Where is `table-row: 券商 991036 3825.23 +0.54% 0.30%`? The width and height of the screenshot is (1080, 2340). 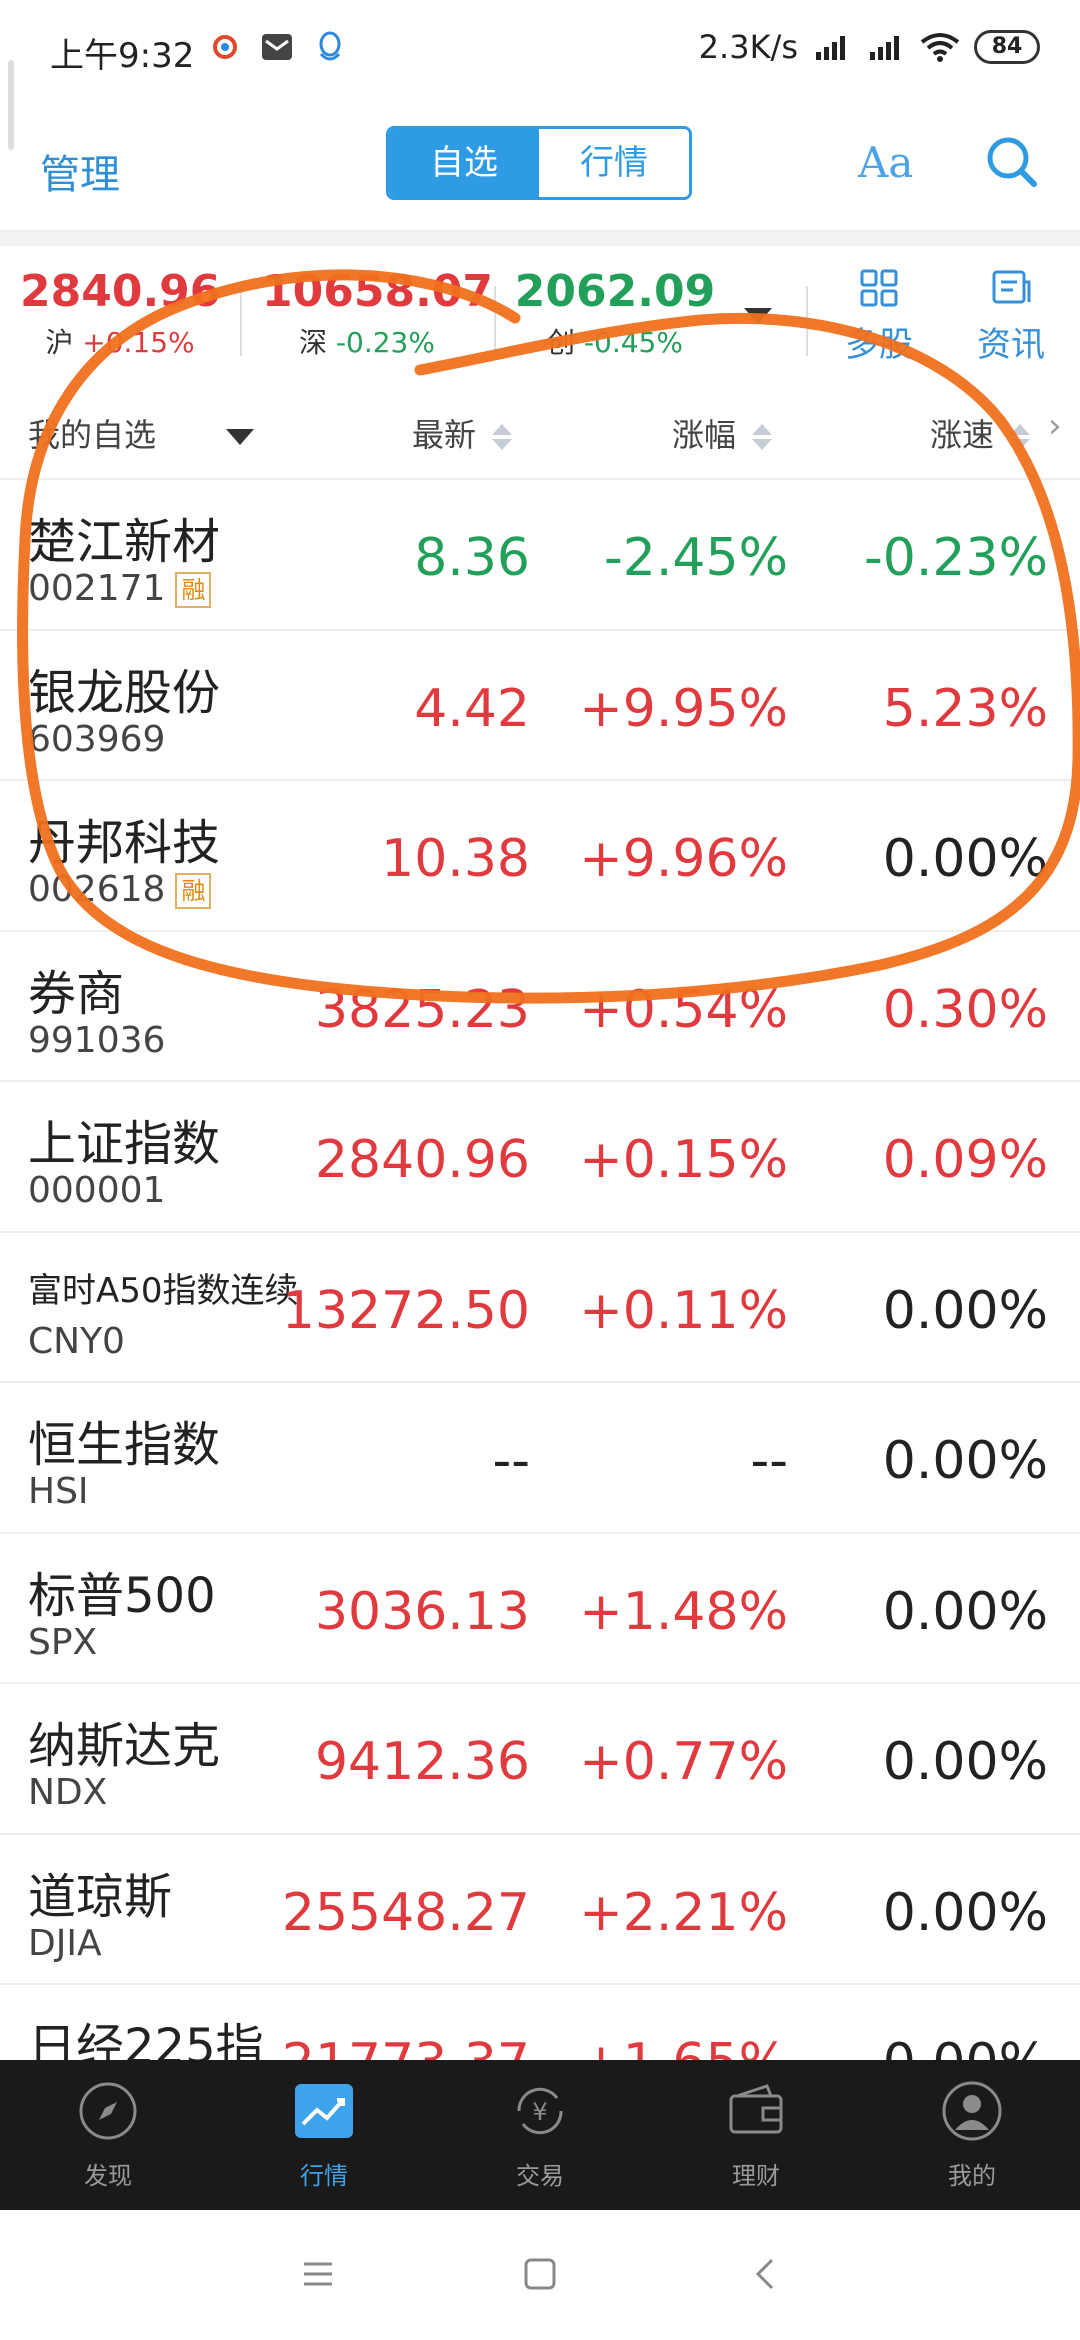
table-row: 券商 991036 3825.23 +0.54% 0.30% is located at coordinates (540, 1006).